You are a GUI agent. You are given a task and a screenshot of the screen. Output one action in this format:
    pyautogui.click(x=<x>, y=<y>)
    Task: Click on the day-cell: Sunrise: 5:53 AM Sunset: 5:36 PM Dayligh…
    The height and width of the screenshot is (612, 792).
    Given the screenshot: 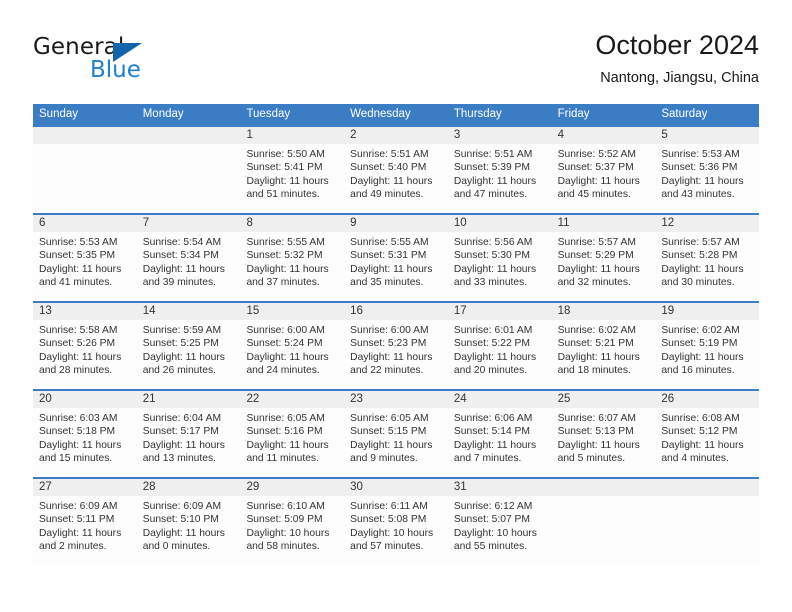 What is the action you would take?
    pyautogui.click(x=707, y=178)
    